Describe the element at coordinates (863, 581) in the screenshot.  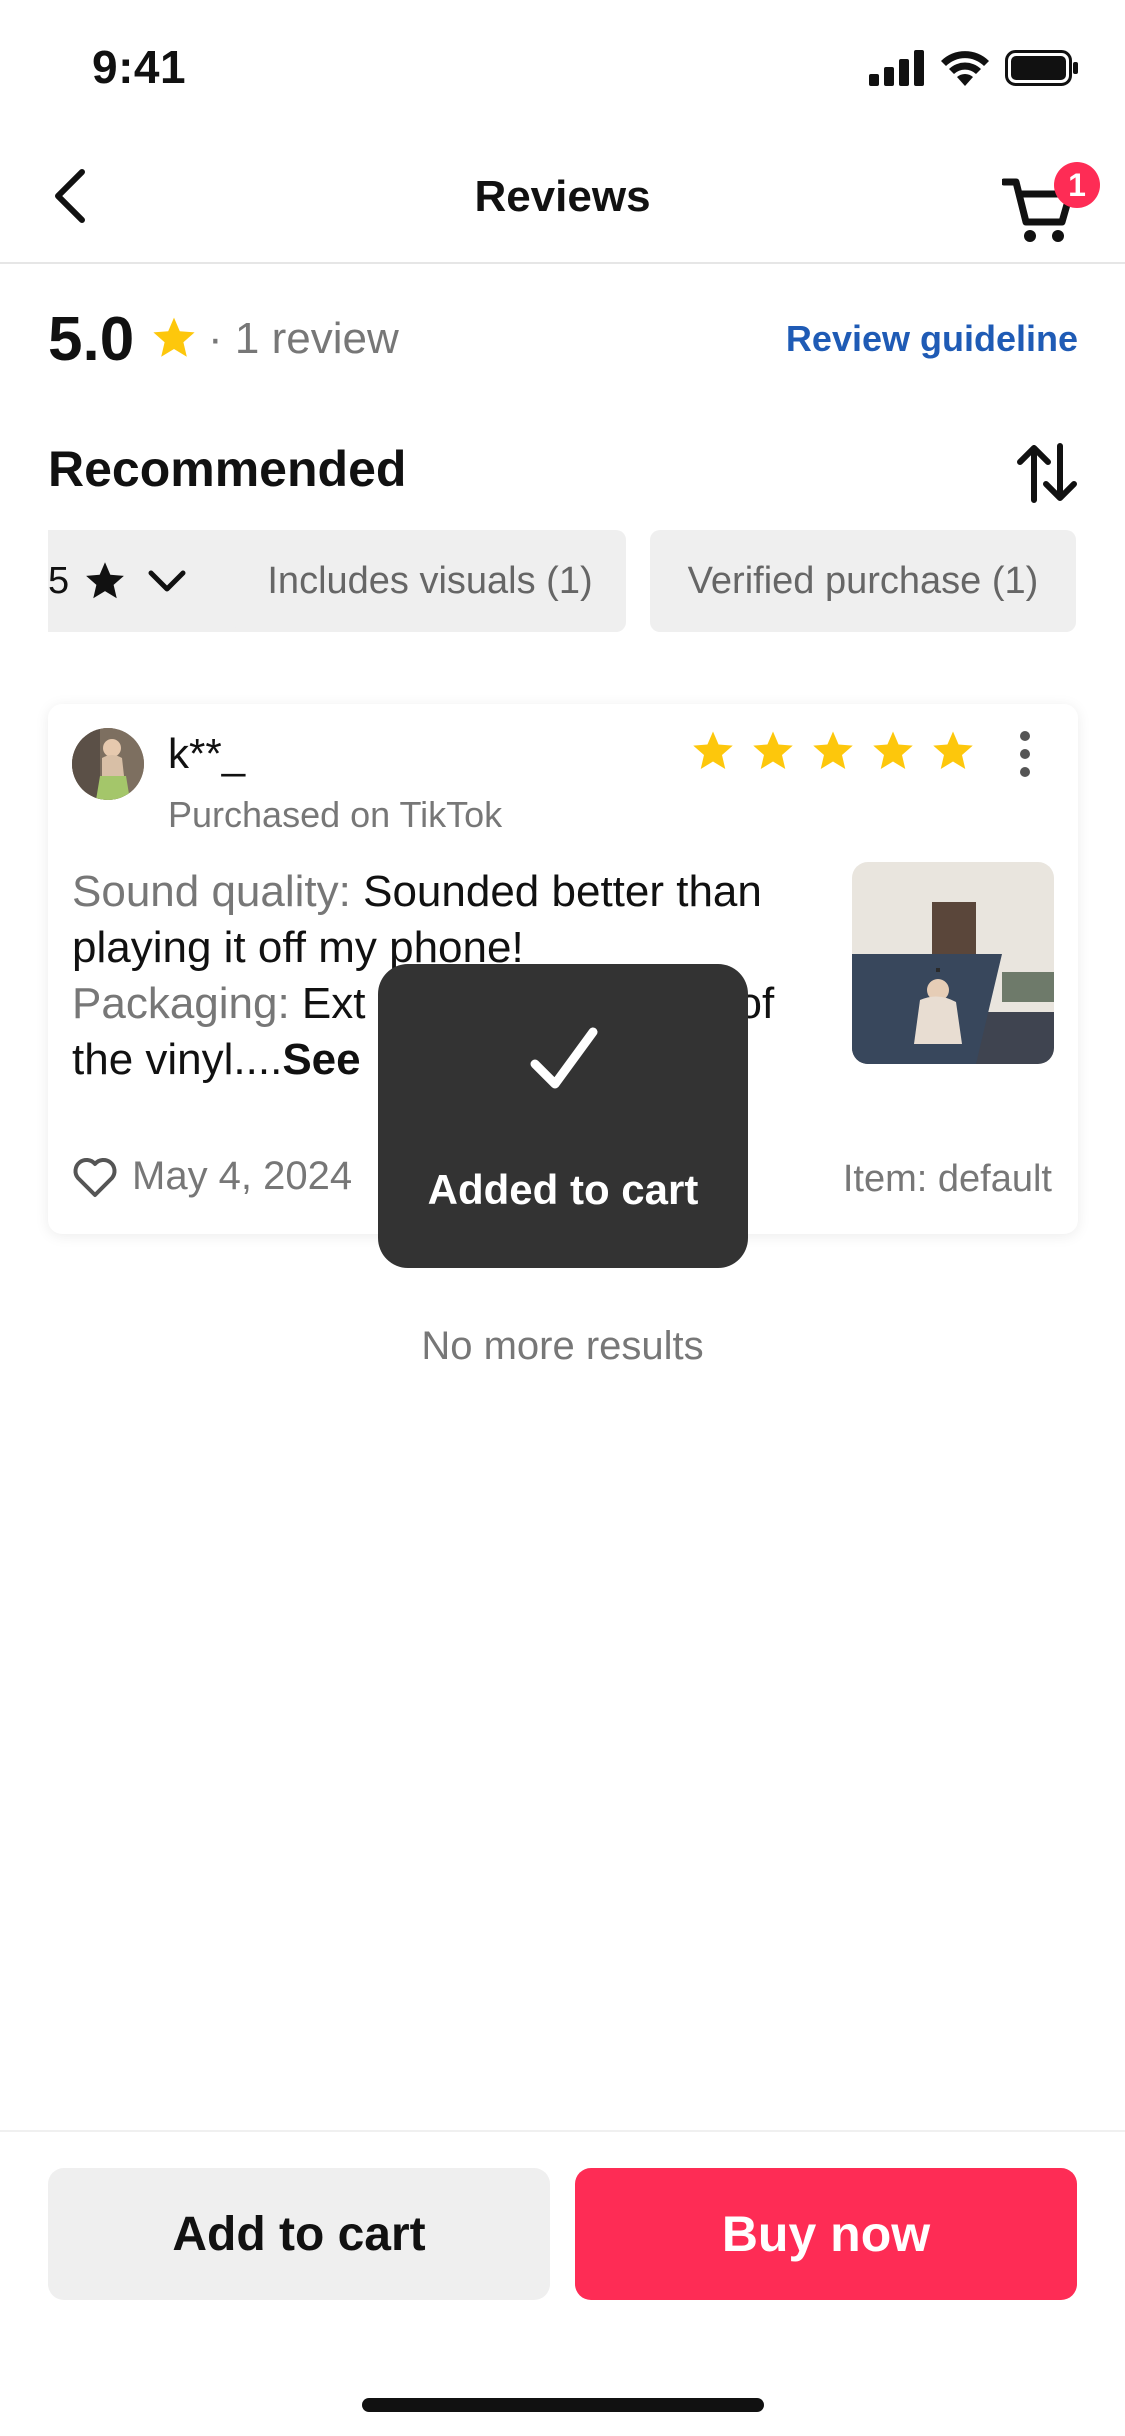
I see `verified-purchase-chip: Verified purchase (1)` at that location.